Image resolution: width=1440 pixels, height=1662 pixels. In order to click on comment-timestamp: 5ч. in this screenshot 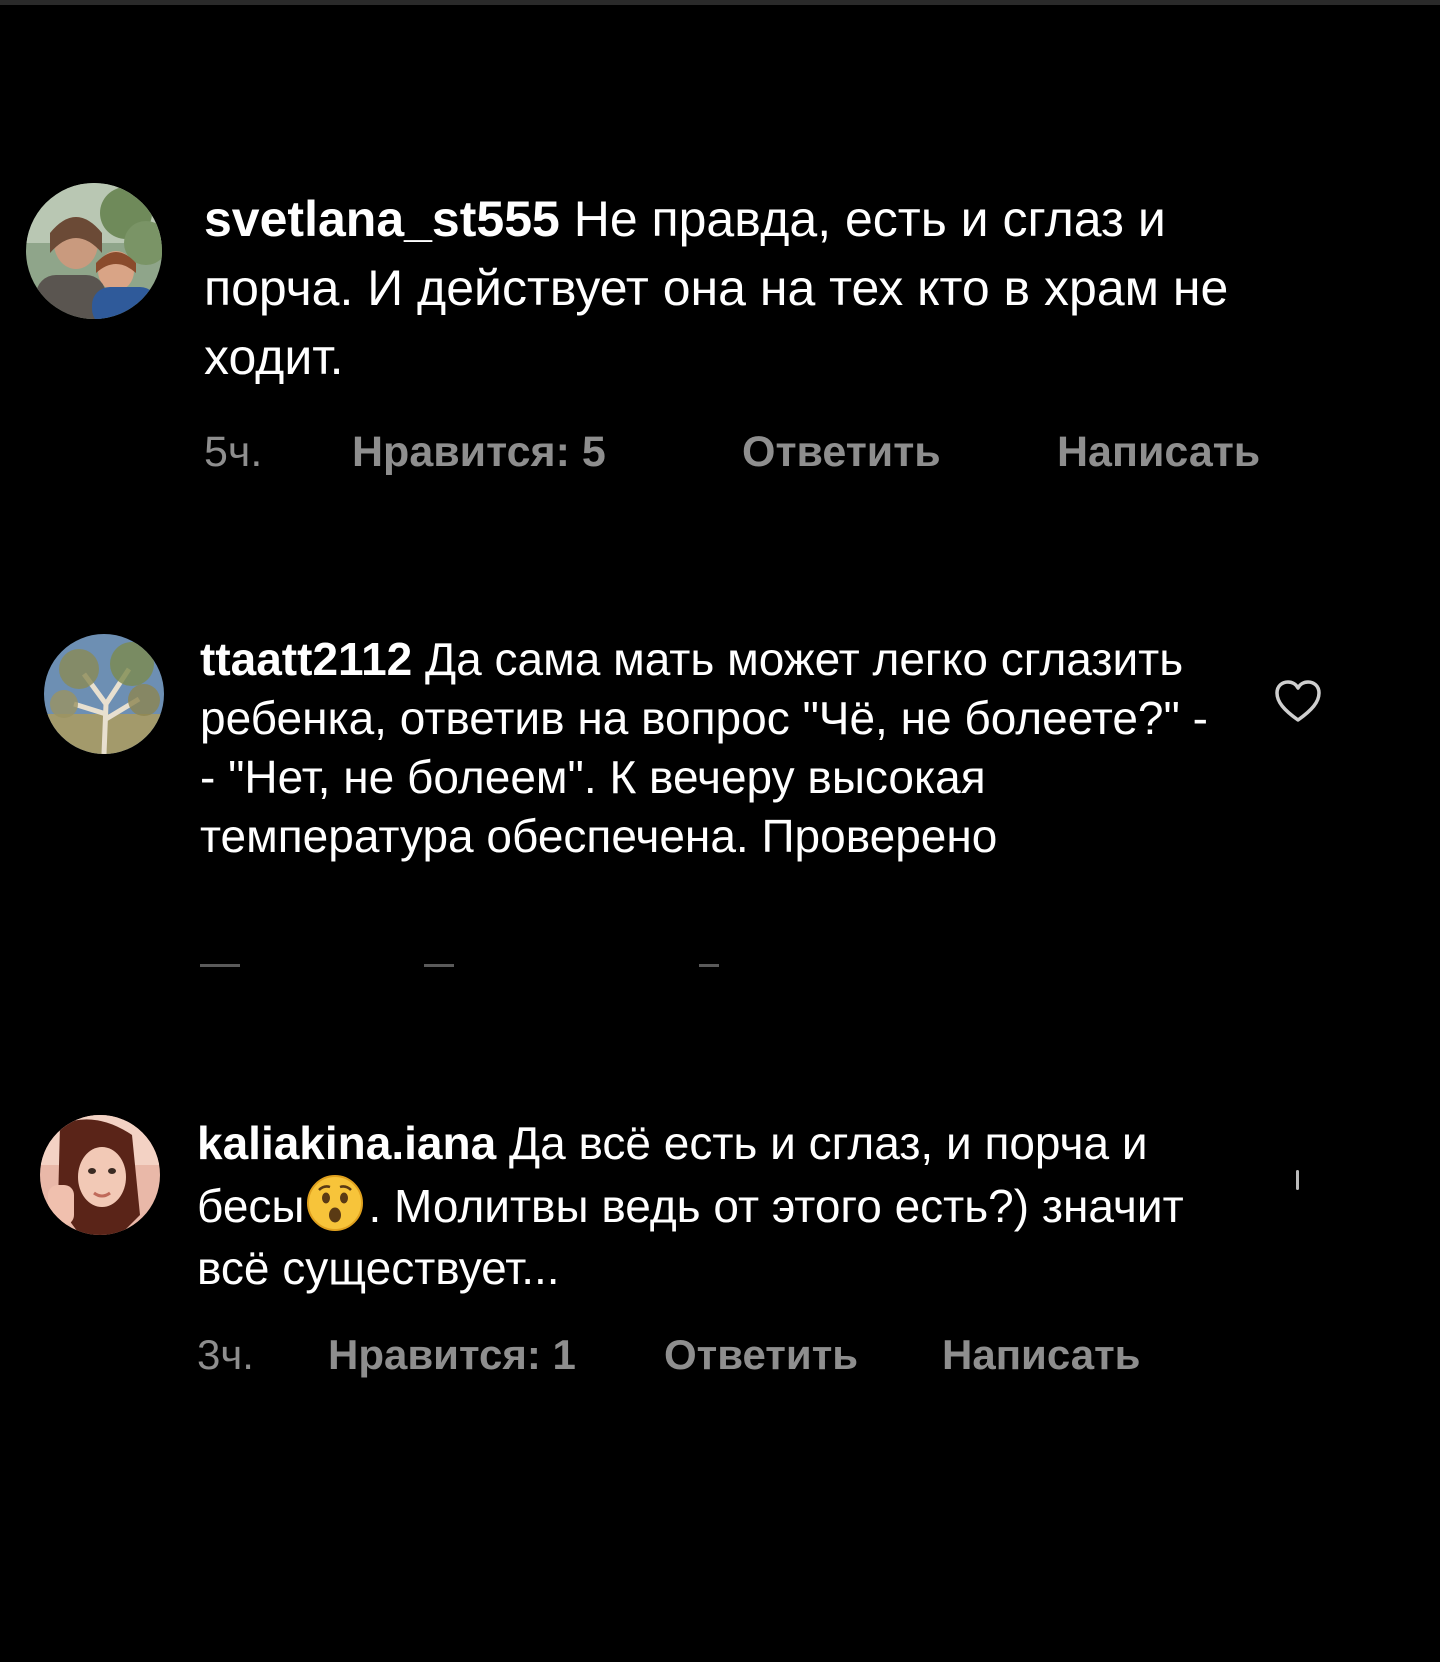, I will do `click(233, 451)`.